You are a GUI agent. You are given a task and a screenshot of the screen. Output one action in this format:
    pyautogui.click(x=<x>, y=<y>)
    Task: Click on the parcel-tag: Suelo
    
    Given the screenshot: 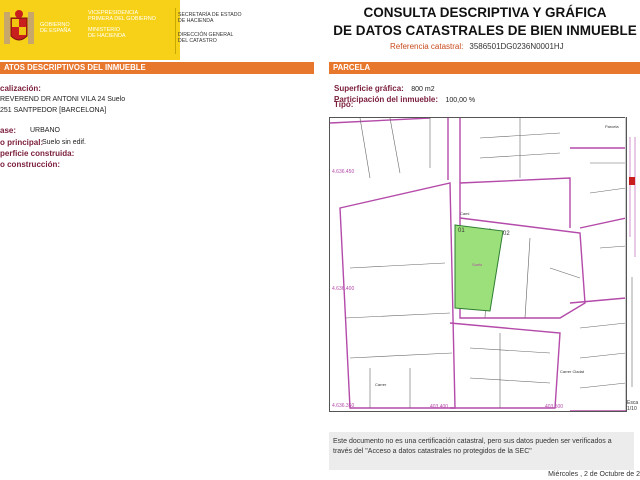 What is the action you would take?
    pyautogui.click(x=477, y=264)
    